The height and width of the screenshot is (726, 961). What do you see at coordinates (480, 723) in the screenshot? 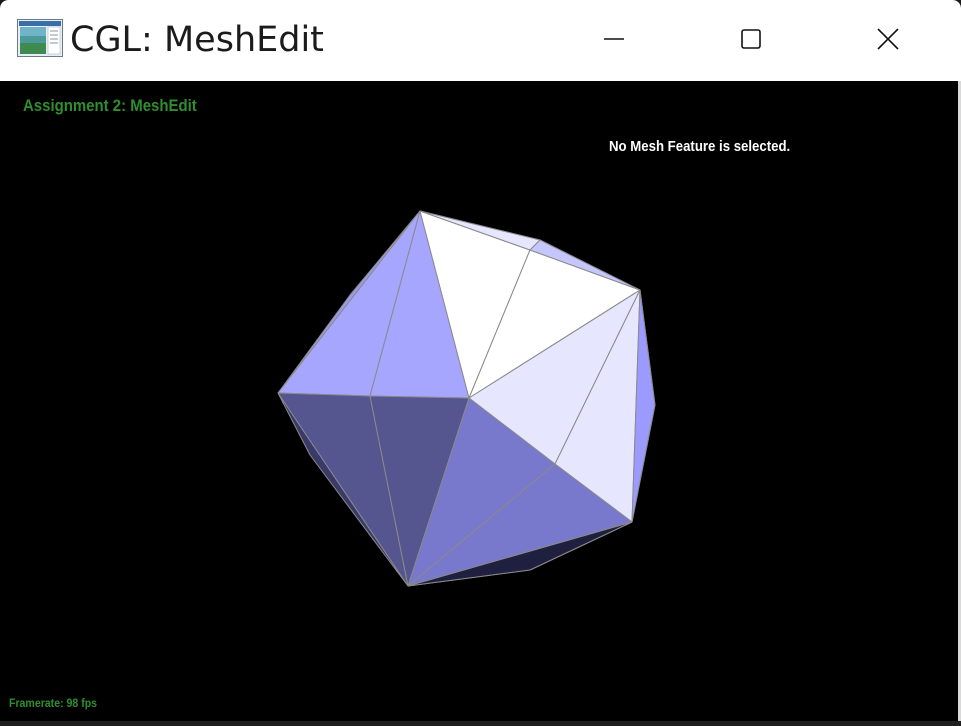
I see `window-border-bottom` at bounding box center [480, 723].